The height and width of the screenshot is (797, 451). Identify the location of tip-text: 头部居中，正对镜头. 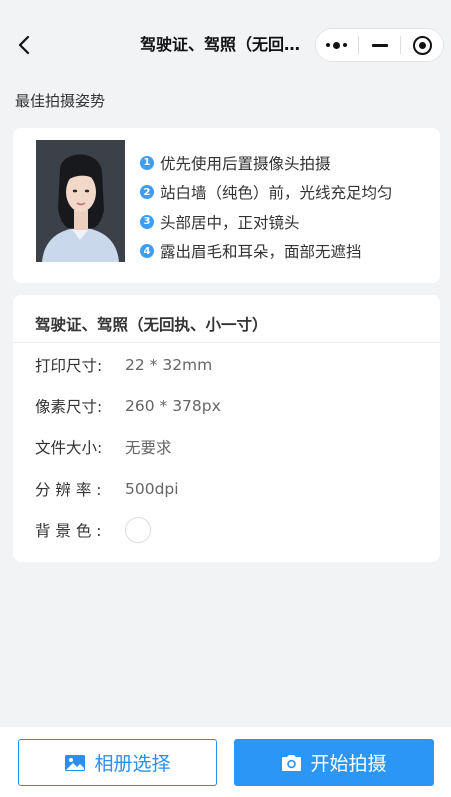
(230, 222).